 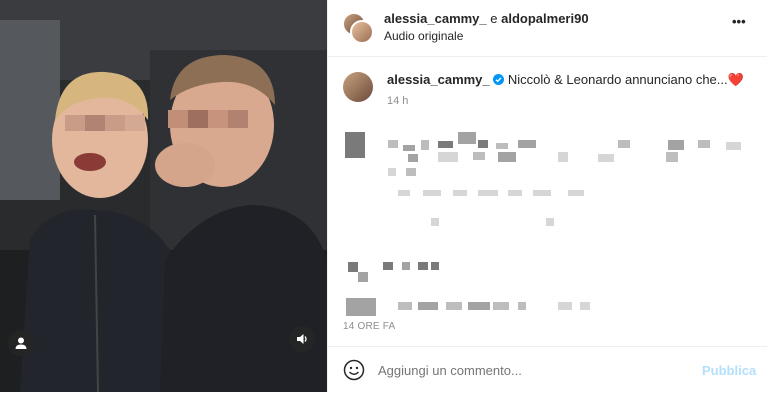 What do you see at coordinates (739, 21) in the screenshot?
I see `more-options-icon: •••` at bounding box center [739, 21].